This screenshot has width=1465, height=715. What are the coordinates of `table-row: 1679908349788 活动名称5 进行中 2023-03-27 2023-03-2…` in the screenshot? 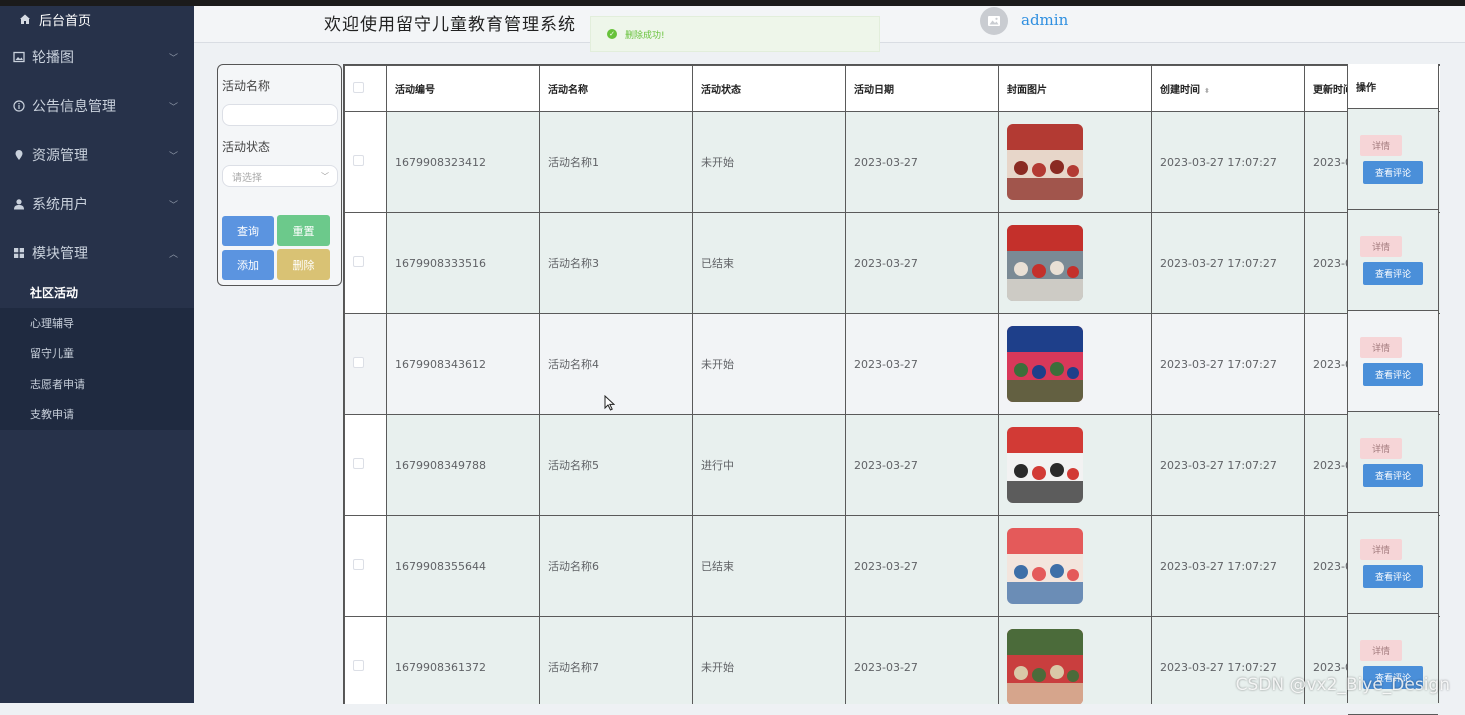 It's located at (892, 465).